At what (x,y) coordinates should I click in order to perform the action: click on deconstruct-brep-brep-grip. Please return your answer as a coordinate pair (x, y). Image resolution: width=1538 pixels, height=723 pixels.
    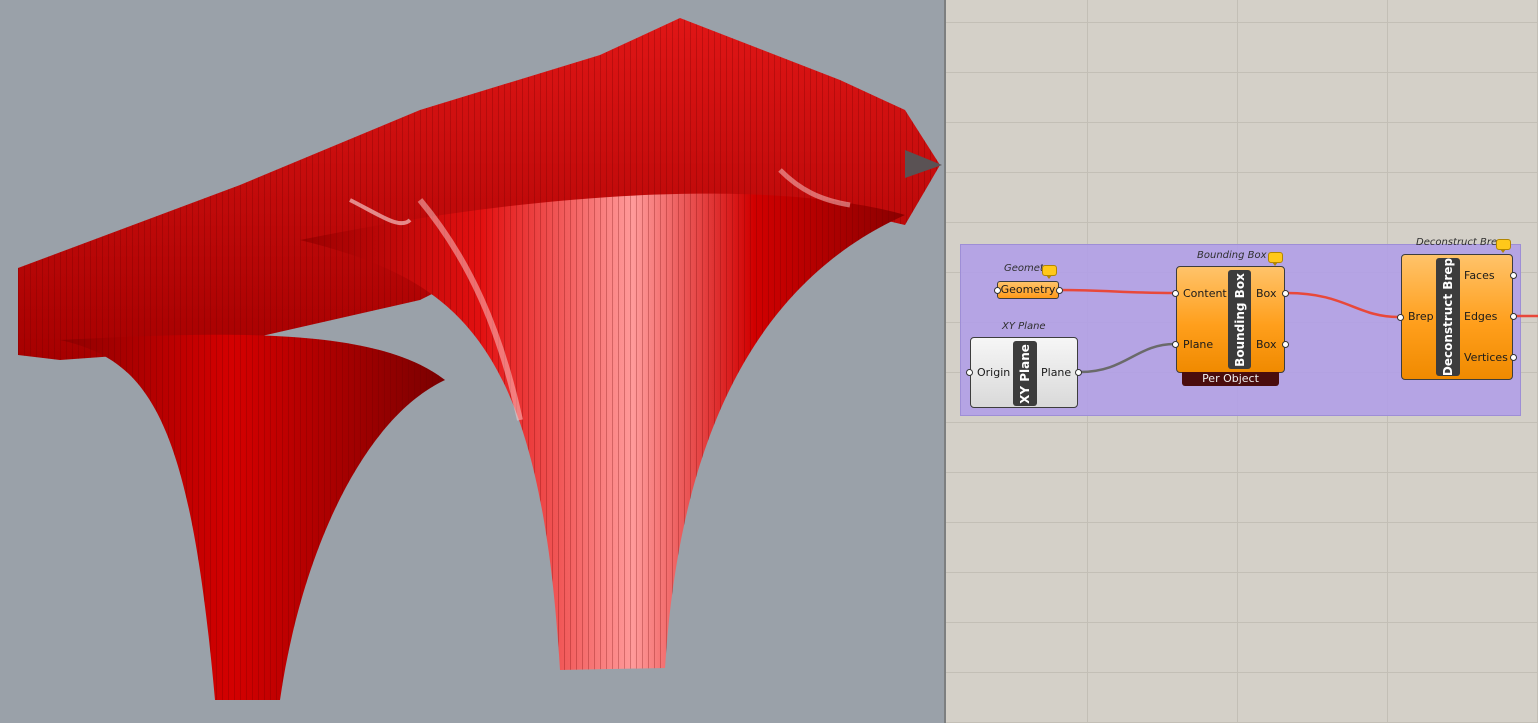
    Looking at the image, I should click on (1400, 317).